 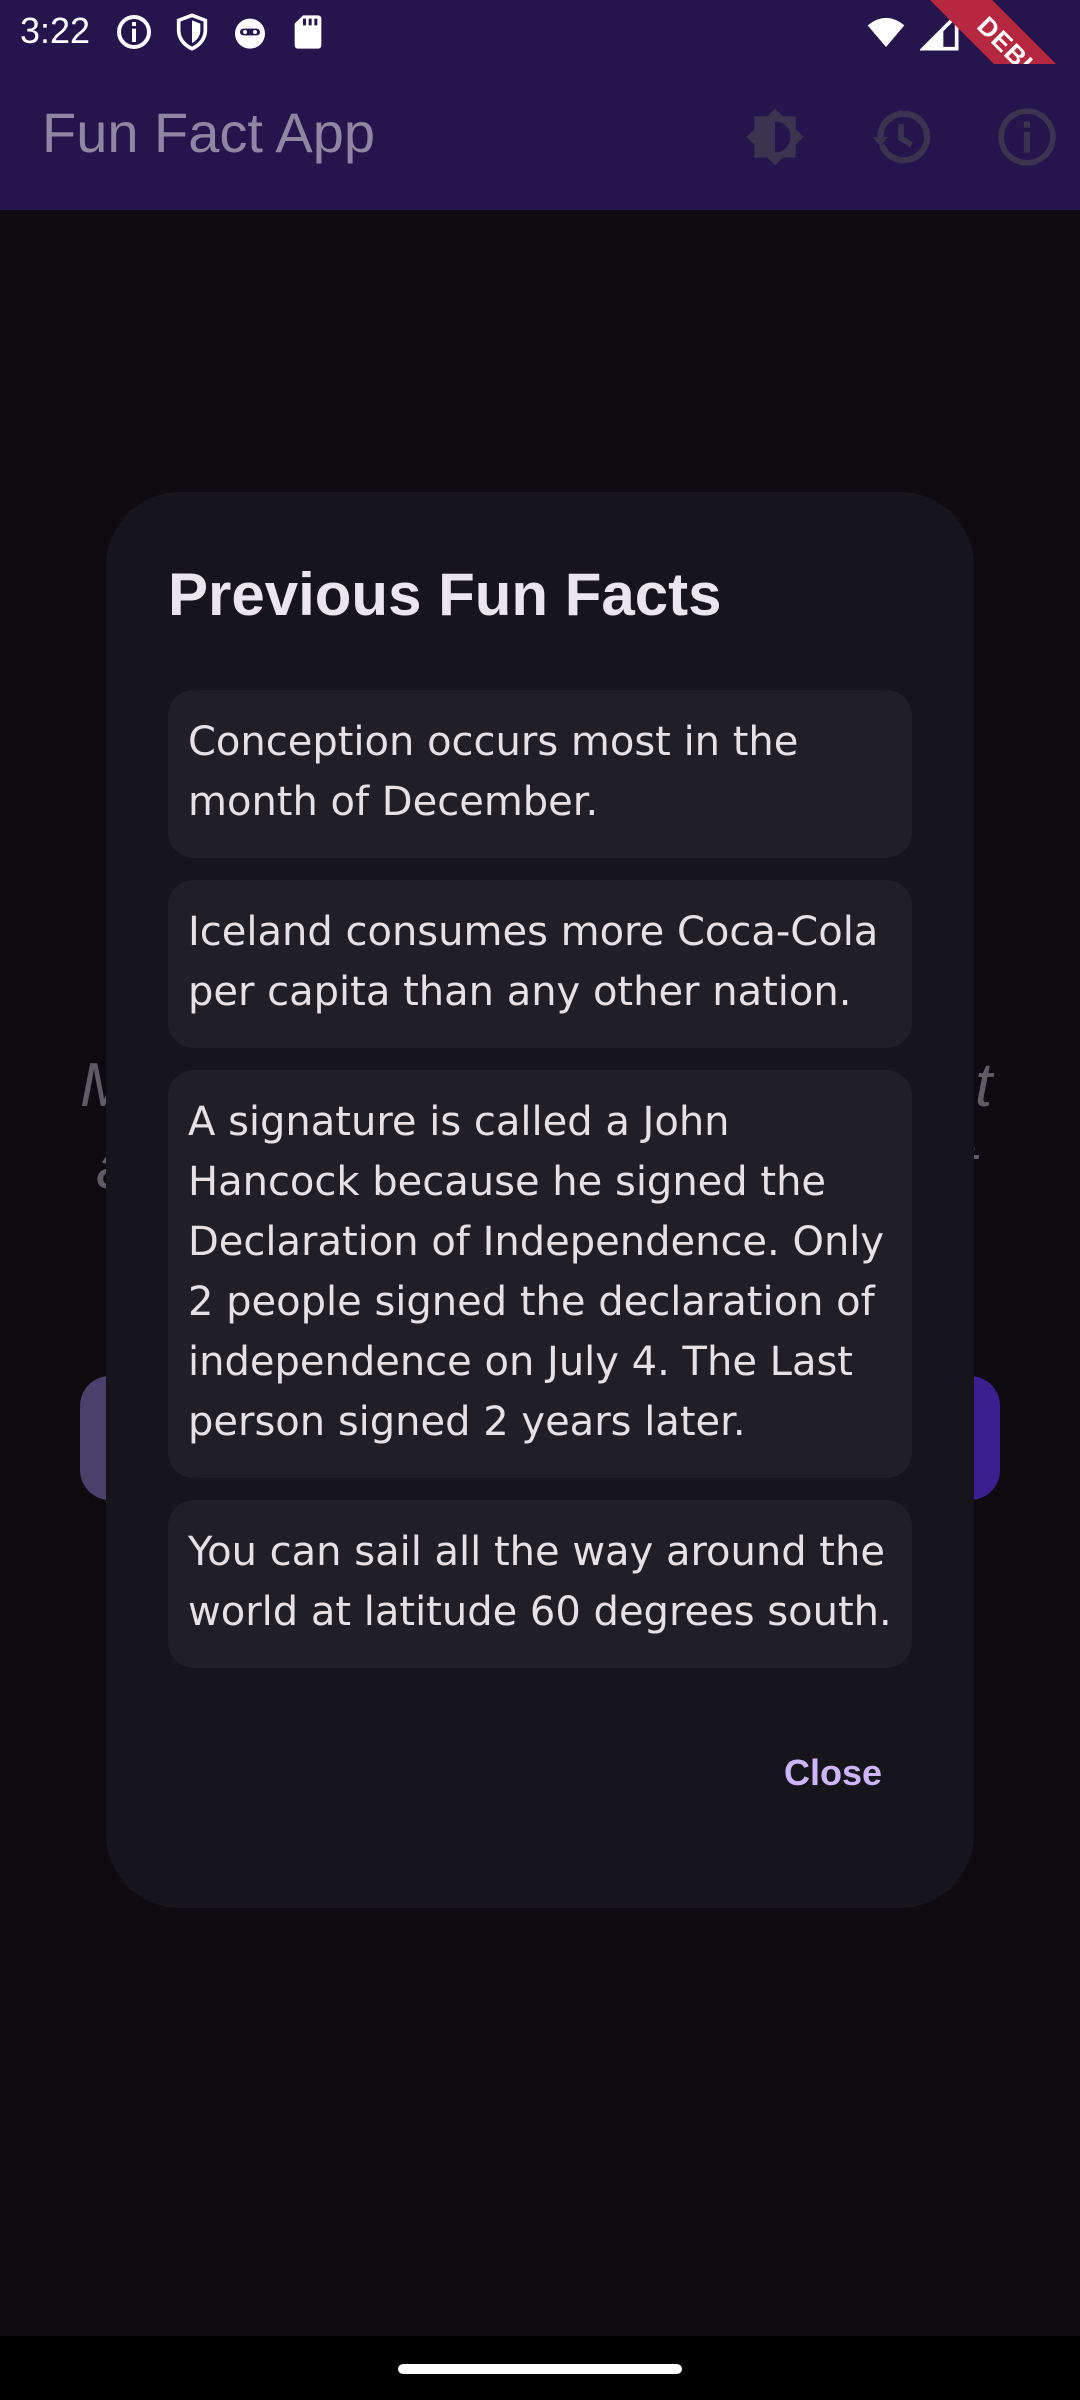 I want to click on home-gesture-handle, so click(x=540, y=2369).